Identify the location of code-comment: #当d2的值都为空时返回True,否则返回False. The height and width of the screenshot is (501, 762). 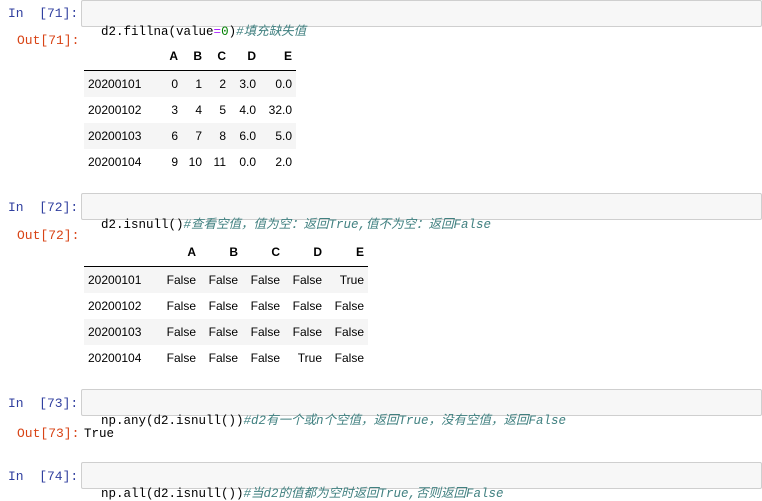
(373, 494).